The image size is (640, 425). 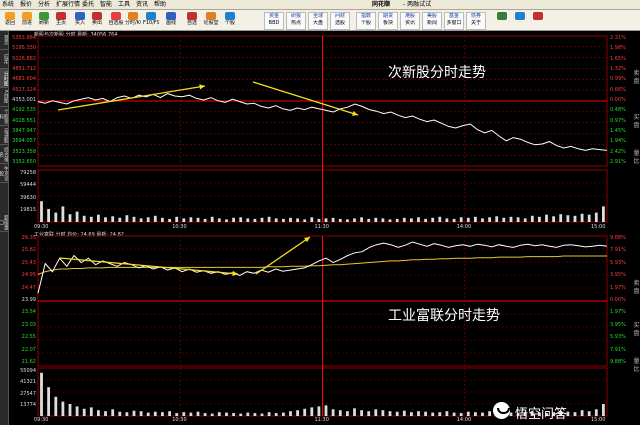 What do you see at coordinates (28, 324) in the screenshot?
I see `axis-tick-label: 23.03` at bounding box center [28, 324].